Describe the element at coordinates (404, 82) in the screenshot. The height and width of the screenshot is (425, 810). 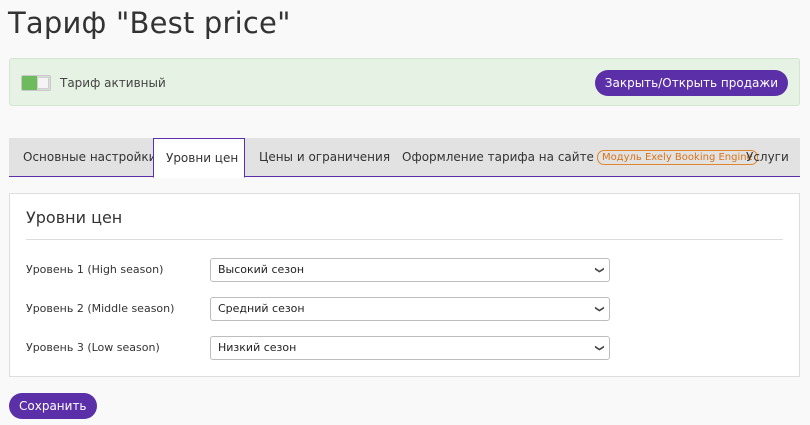
I see `tariff-status-panel: Тариф активный Закрыть/Открыть продажи` at that location.